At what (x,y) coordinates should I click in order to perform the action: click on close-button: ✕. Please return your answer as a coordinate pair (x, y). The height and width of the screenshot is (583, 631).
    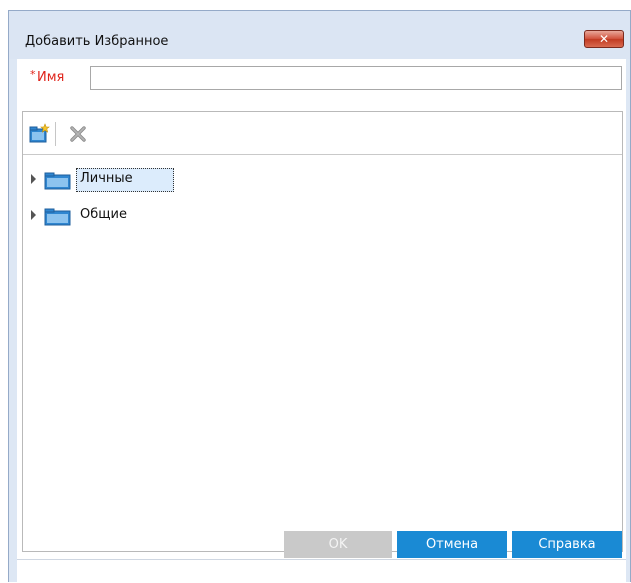
    Looking at the image, I should click on (604, 39).